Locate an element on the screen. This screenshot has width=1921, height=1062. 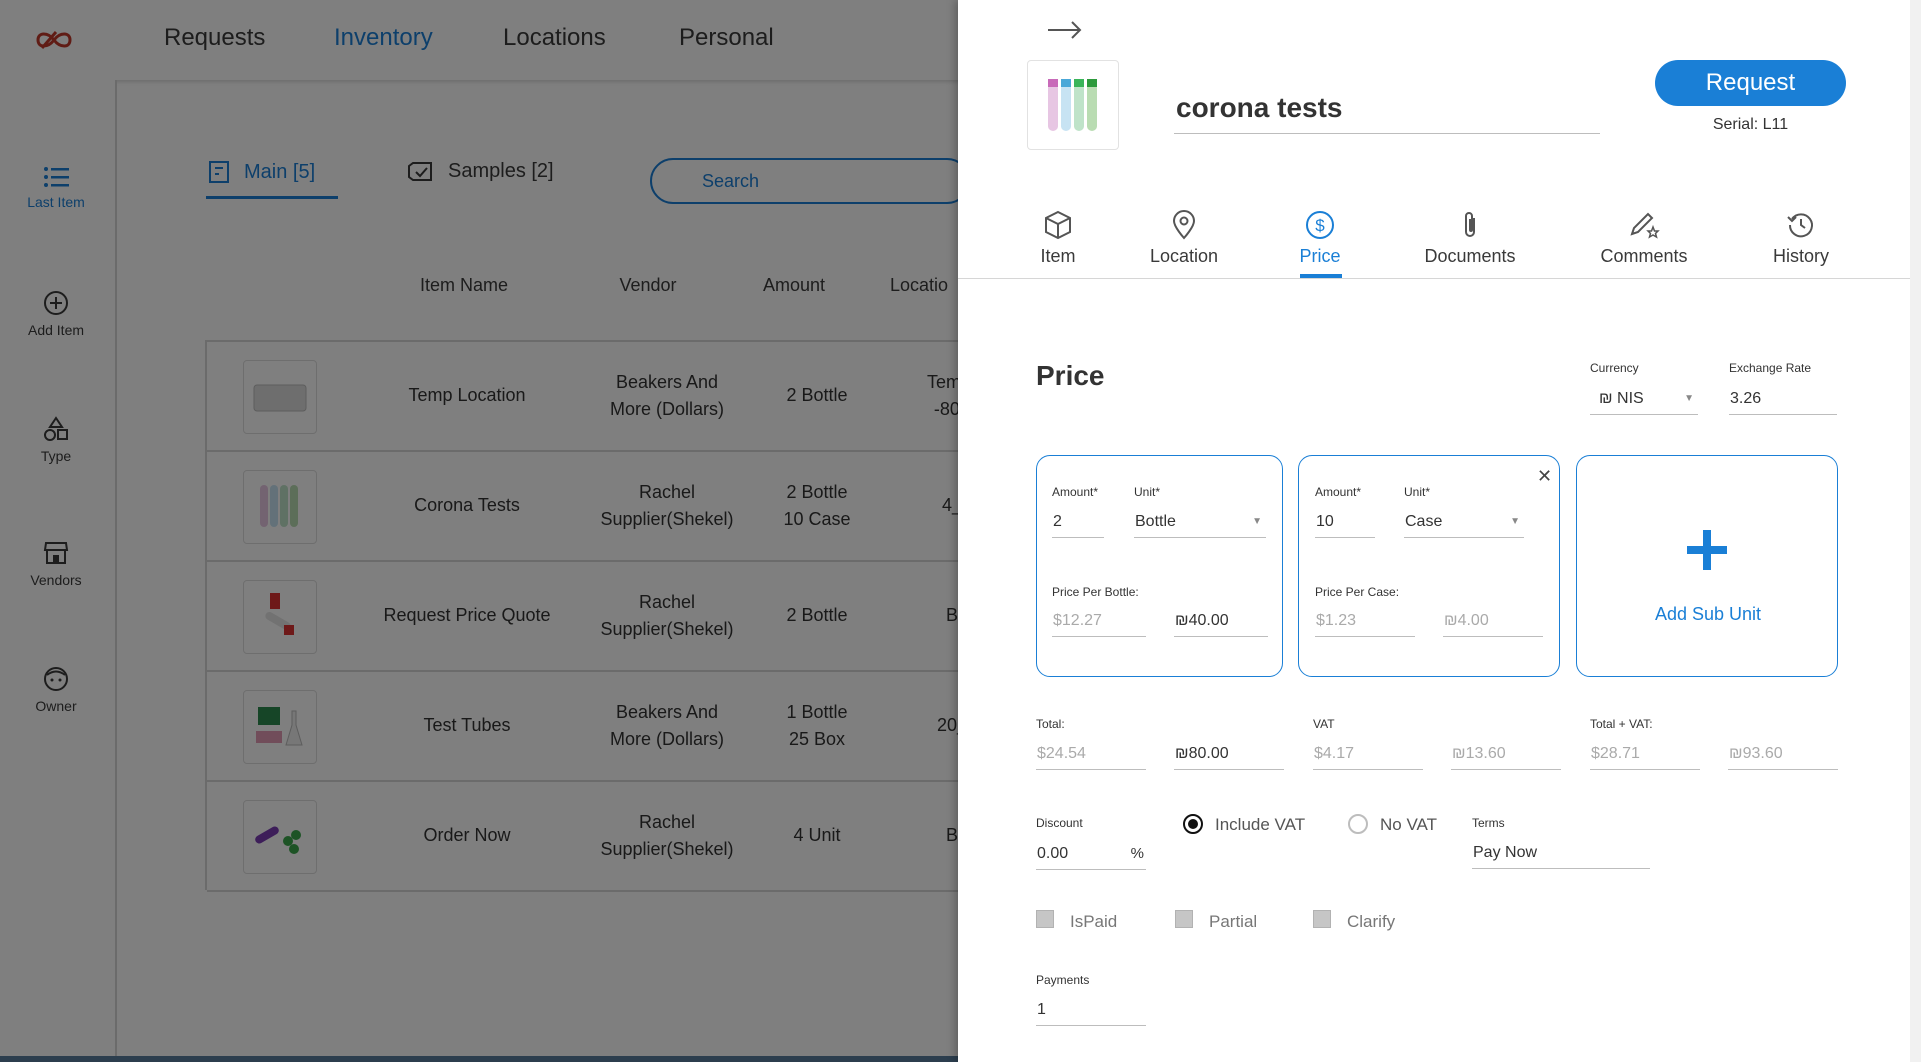
discount-input: 0.00 % is located at coordinates (1091, 855).